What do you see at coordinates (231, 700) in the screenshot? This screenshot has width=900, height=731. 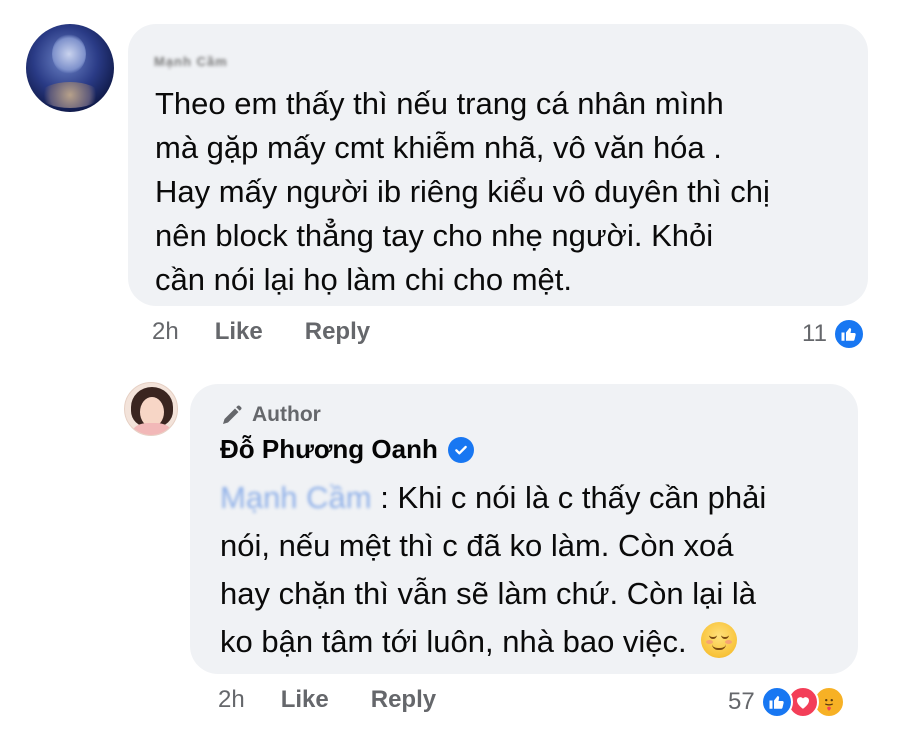 I see `reply-timestamp: 2h` at bounding box center [231, 700].